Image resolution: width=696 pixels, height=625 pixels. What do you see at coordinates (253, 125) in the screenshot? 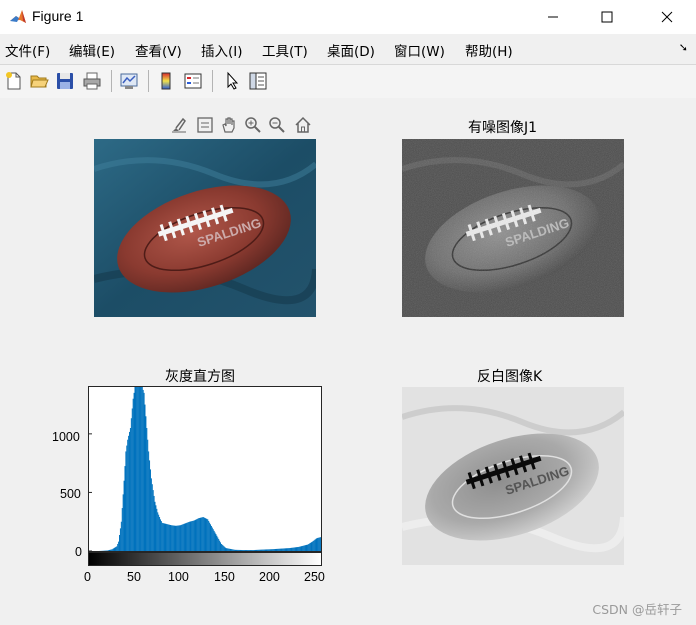
I see `zoom-in-icon` at bounding box center [253, 125].